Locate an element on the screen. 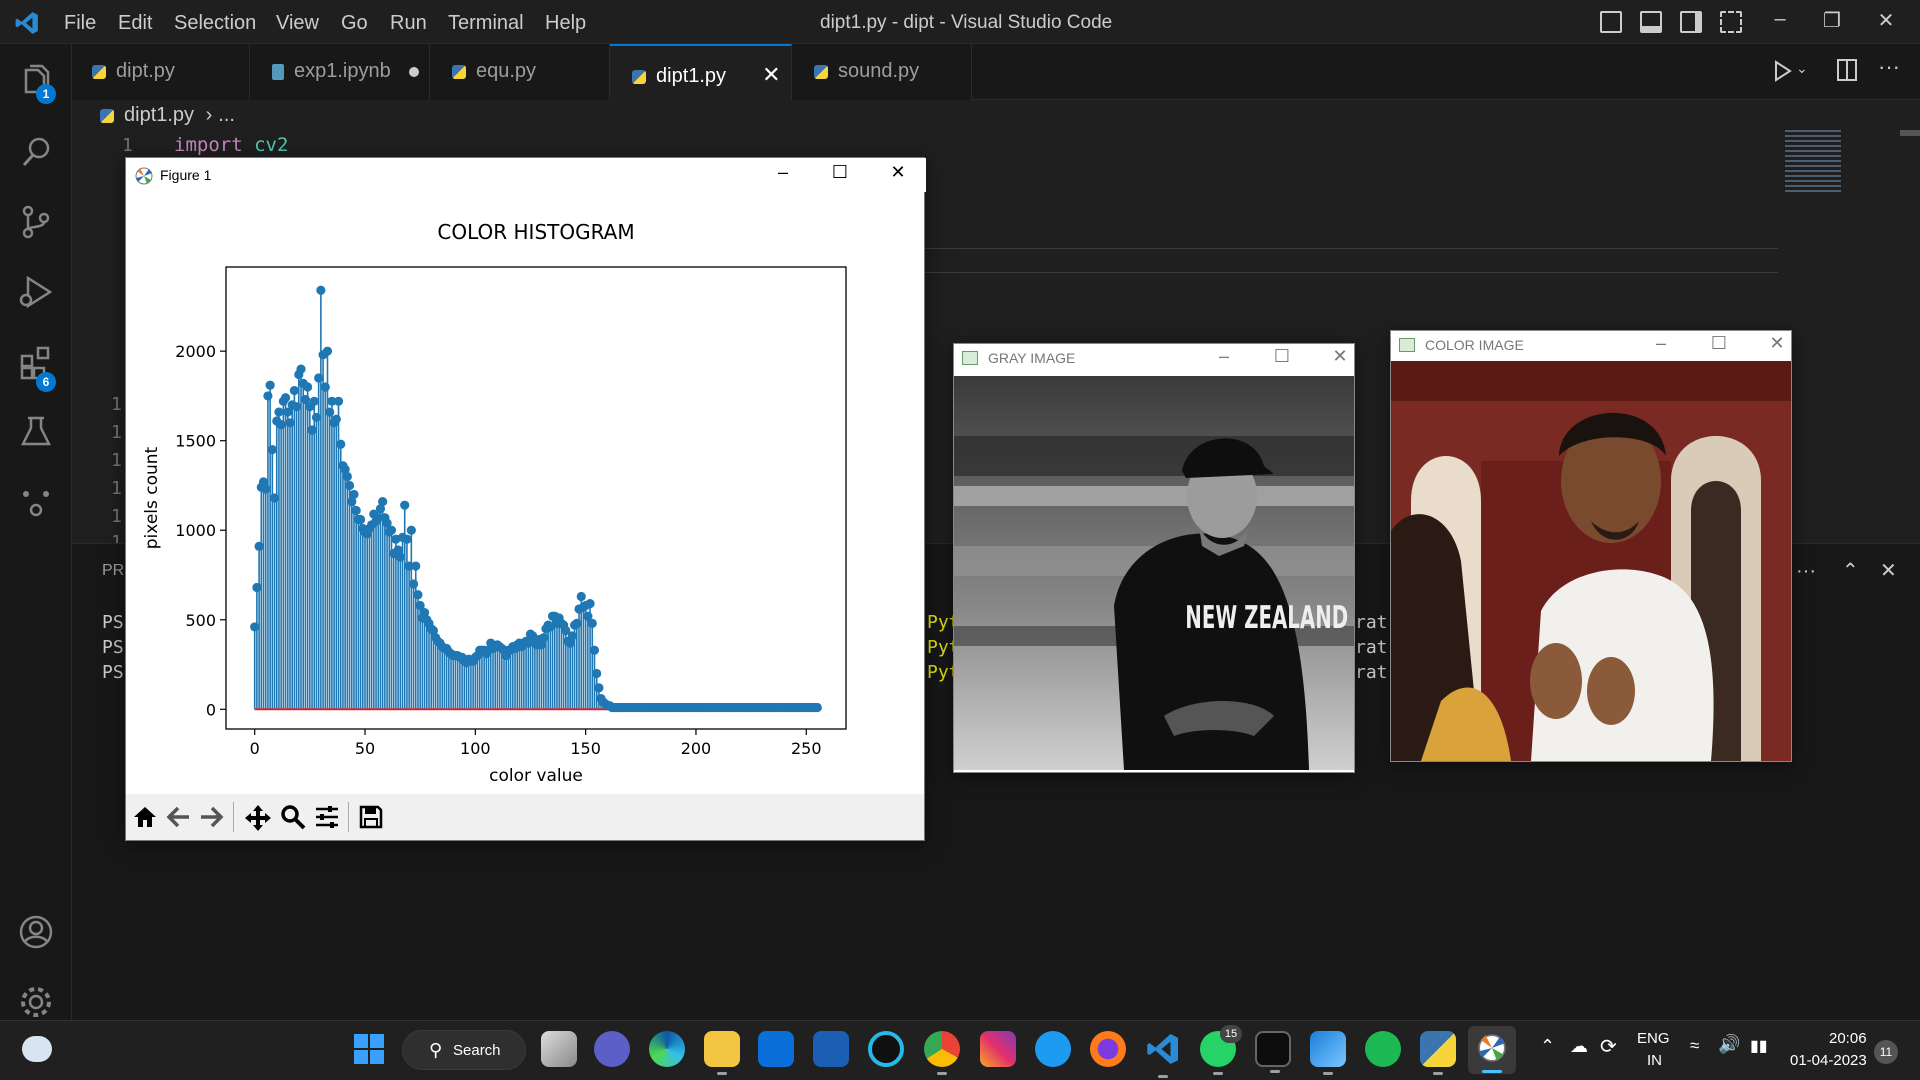  tab-sound: sound.py is located at coordinates (882, 72).